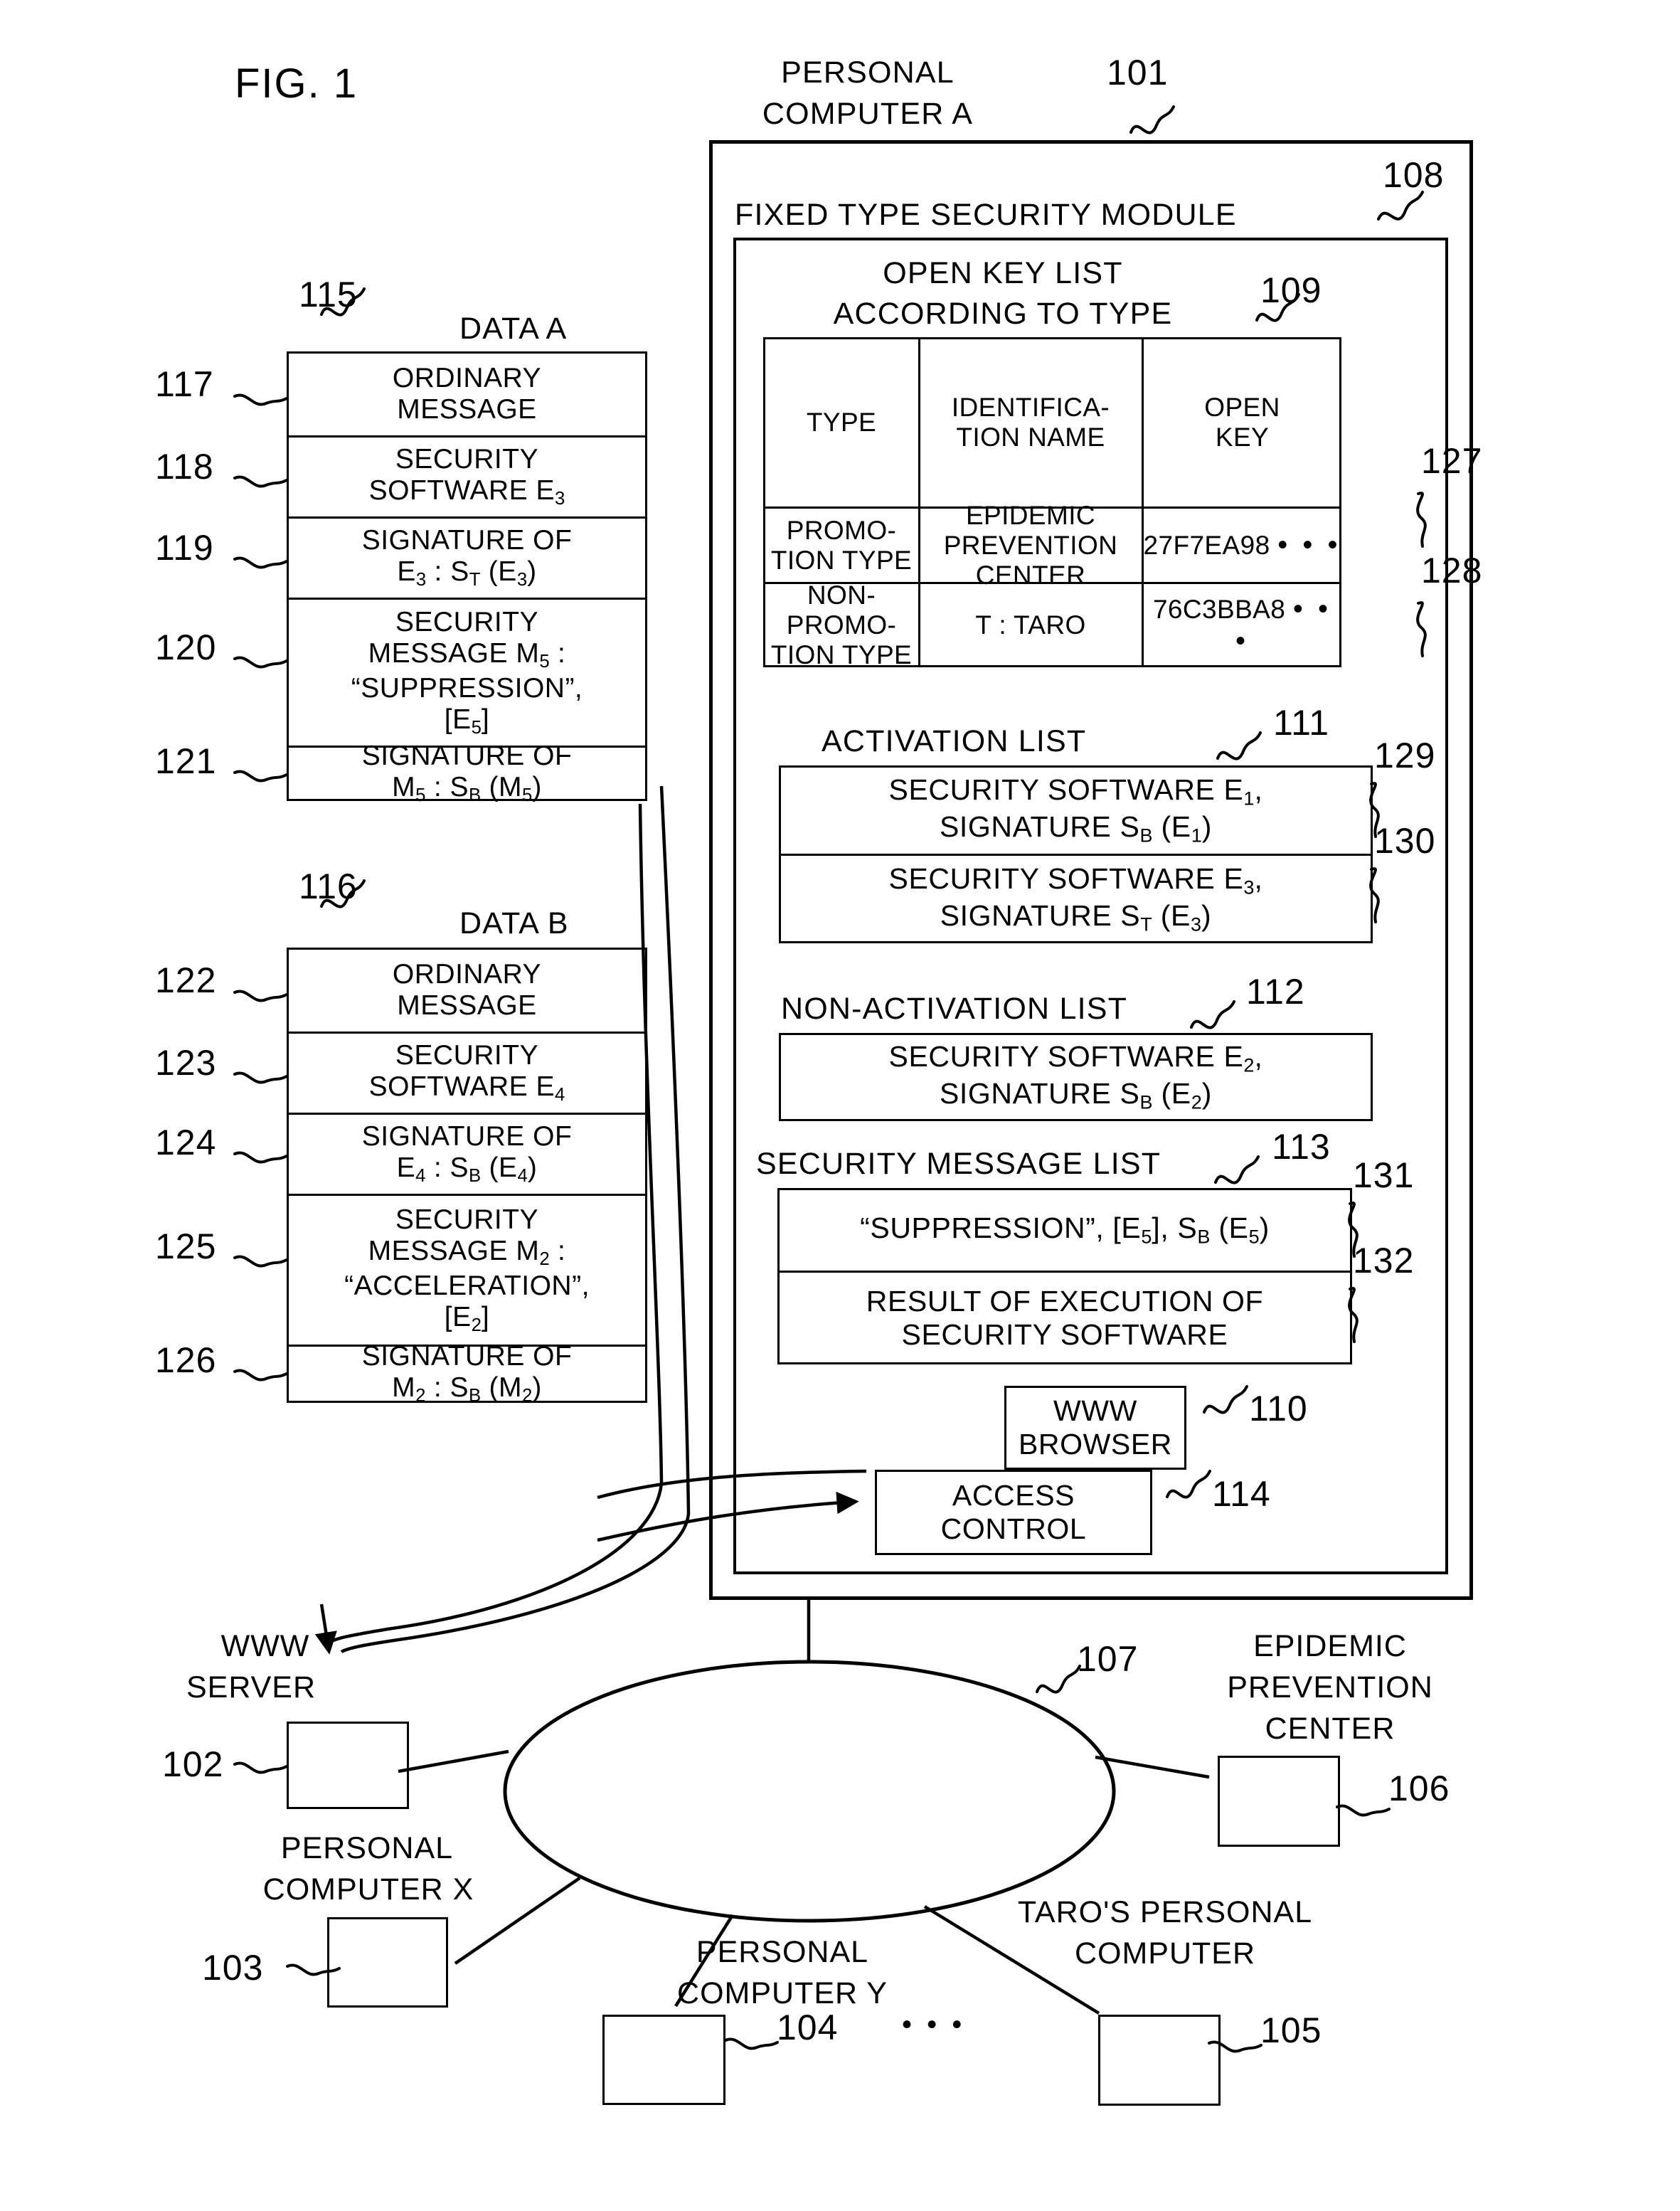 The image size is (1680, 2211). What do you see at coordinates (186, 761) in the screenshot?
I see `ref-121: 121` at bounding box center [186, 761].